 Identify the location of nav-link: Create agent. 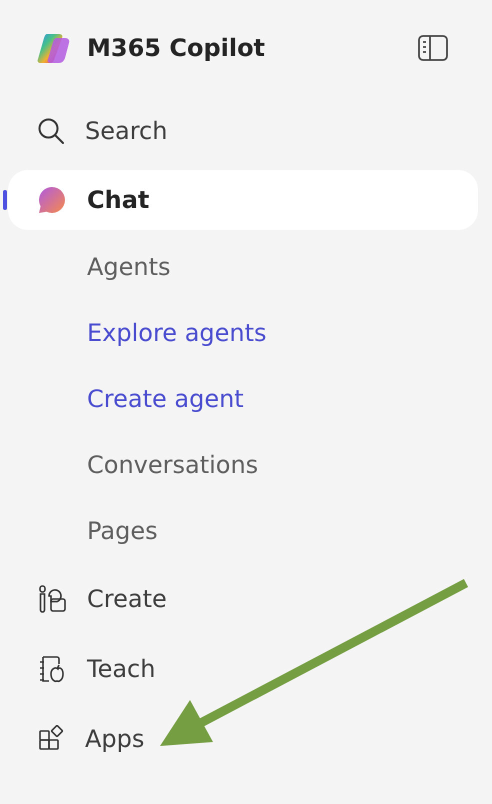
(289, 399).